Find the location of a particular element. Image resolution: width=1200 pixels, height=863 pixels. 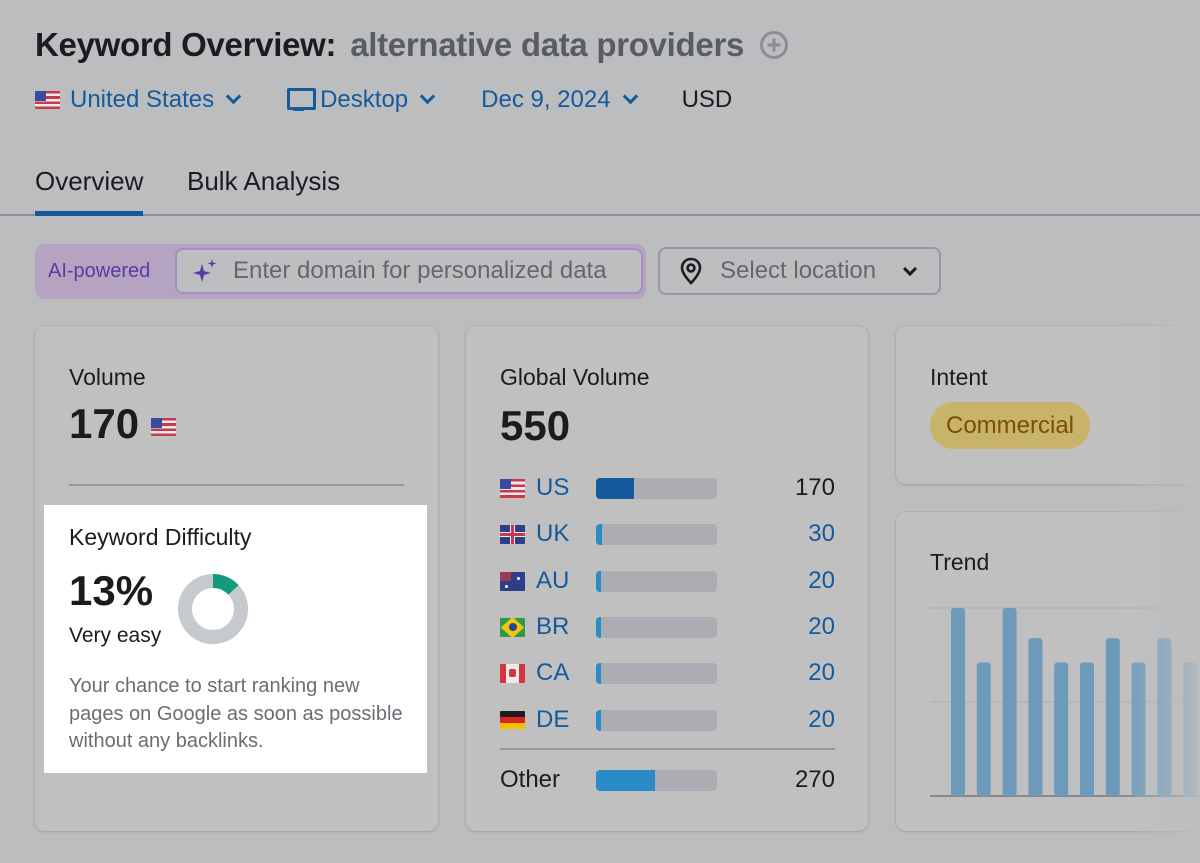

country-row-other: Other 270 is located at coordinates (667, 780).